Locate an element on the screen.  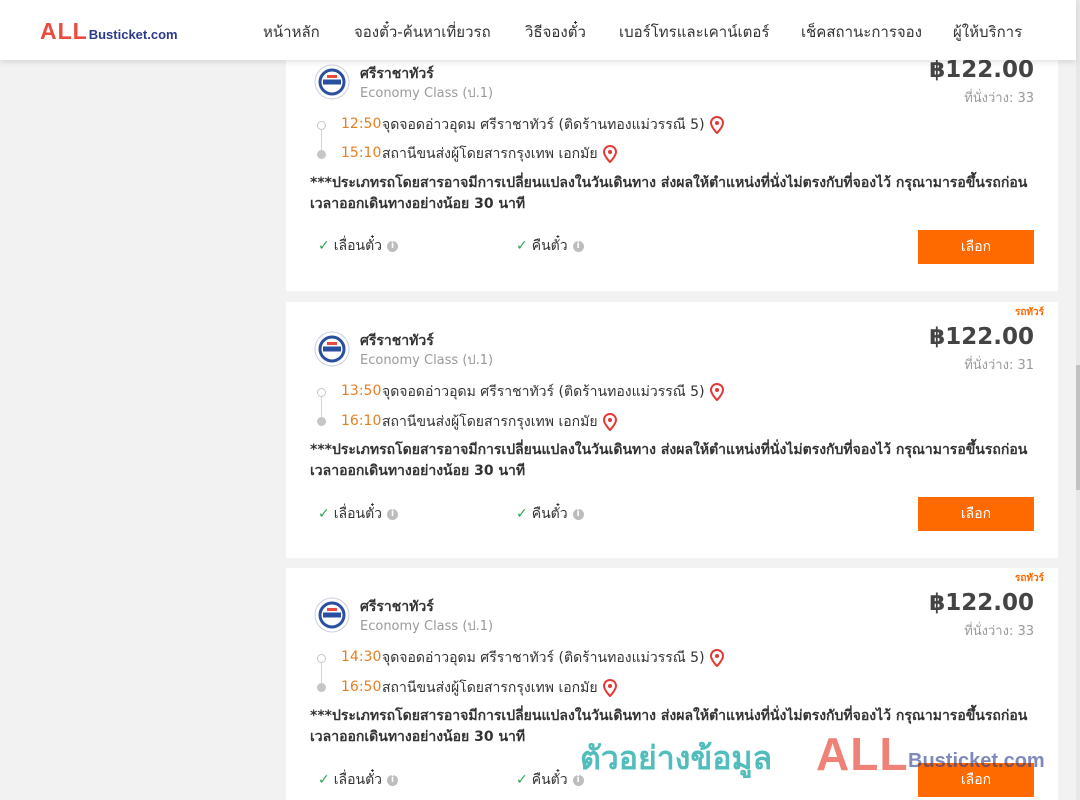
watermark-logo-busticket: Busticket.com is located at coordinates (976, 761).